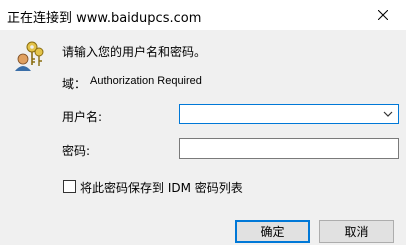 The width and height of the screenshot is (406, 245). What do you see at coordinates (272, 231) in the screenshot?
I see `ok-button: 确定` at bounding box center [272, 231].